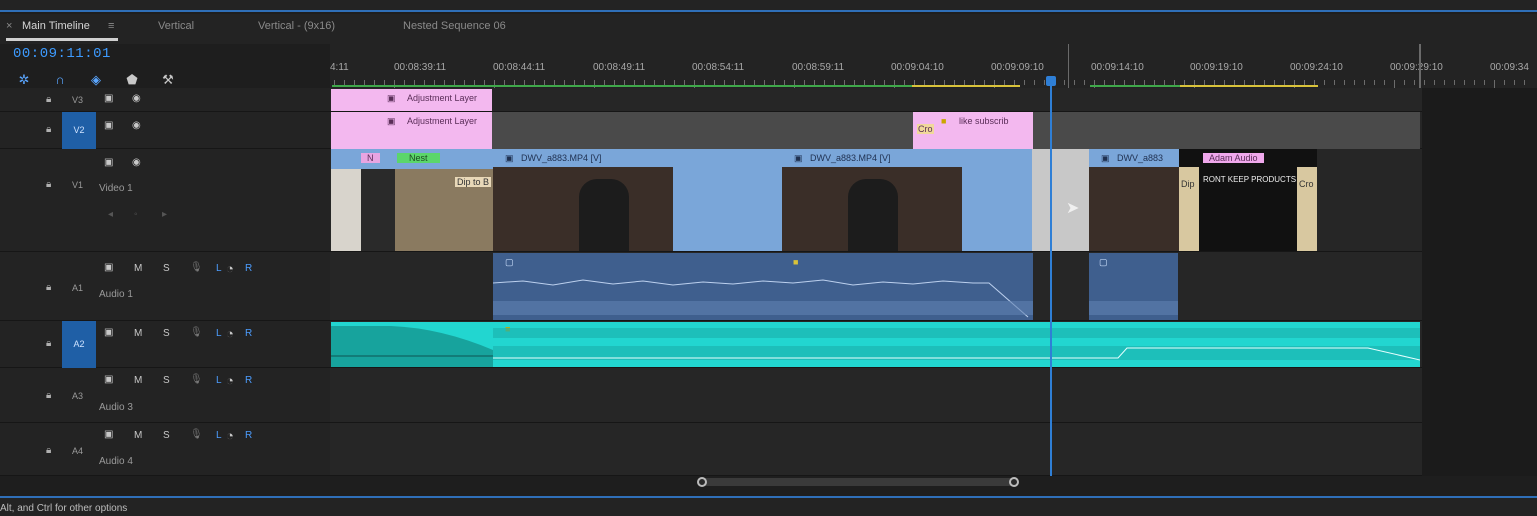 This screenshot has width=1537, height=516. I want to click on snap-icon: ✲, so click(24, 80).